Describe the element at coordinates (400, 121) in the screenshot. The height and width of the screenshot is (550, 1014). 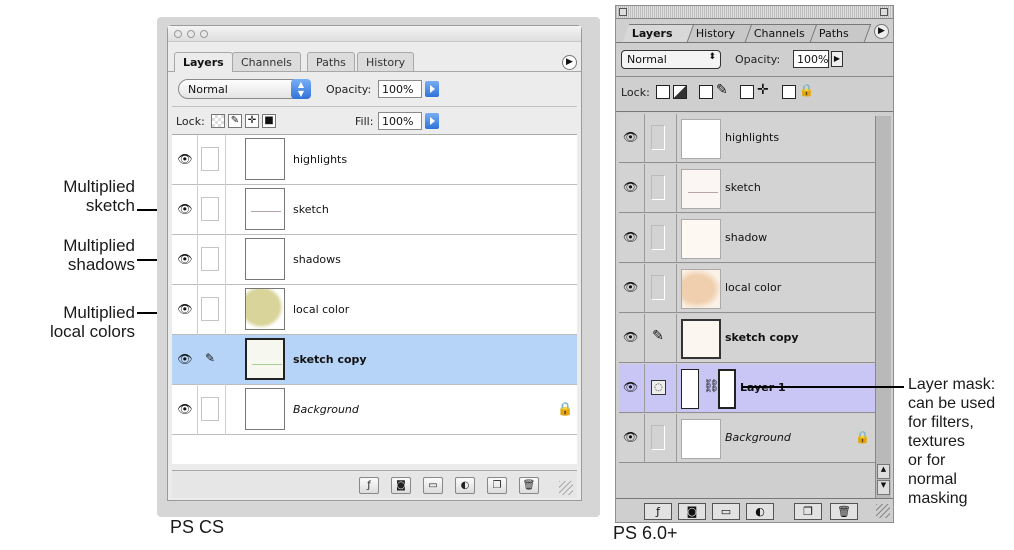
I see `fill-field: 100%` at that location.